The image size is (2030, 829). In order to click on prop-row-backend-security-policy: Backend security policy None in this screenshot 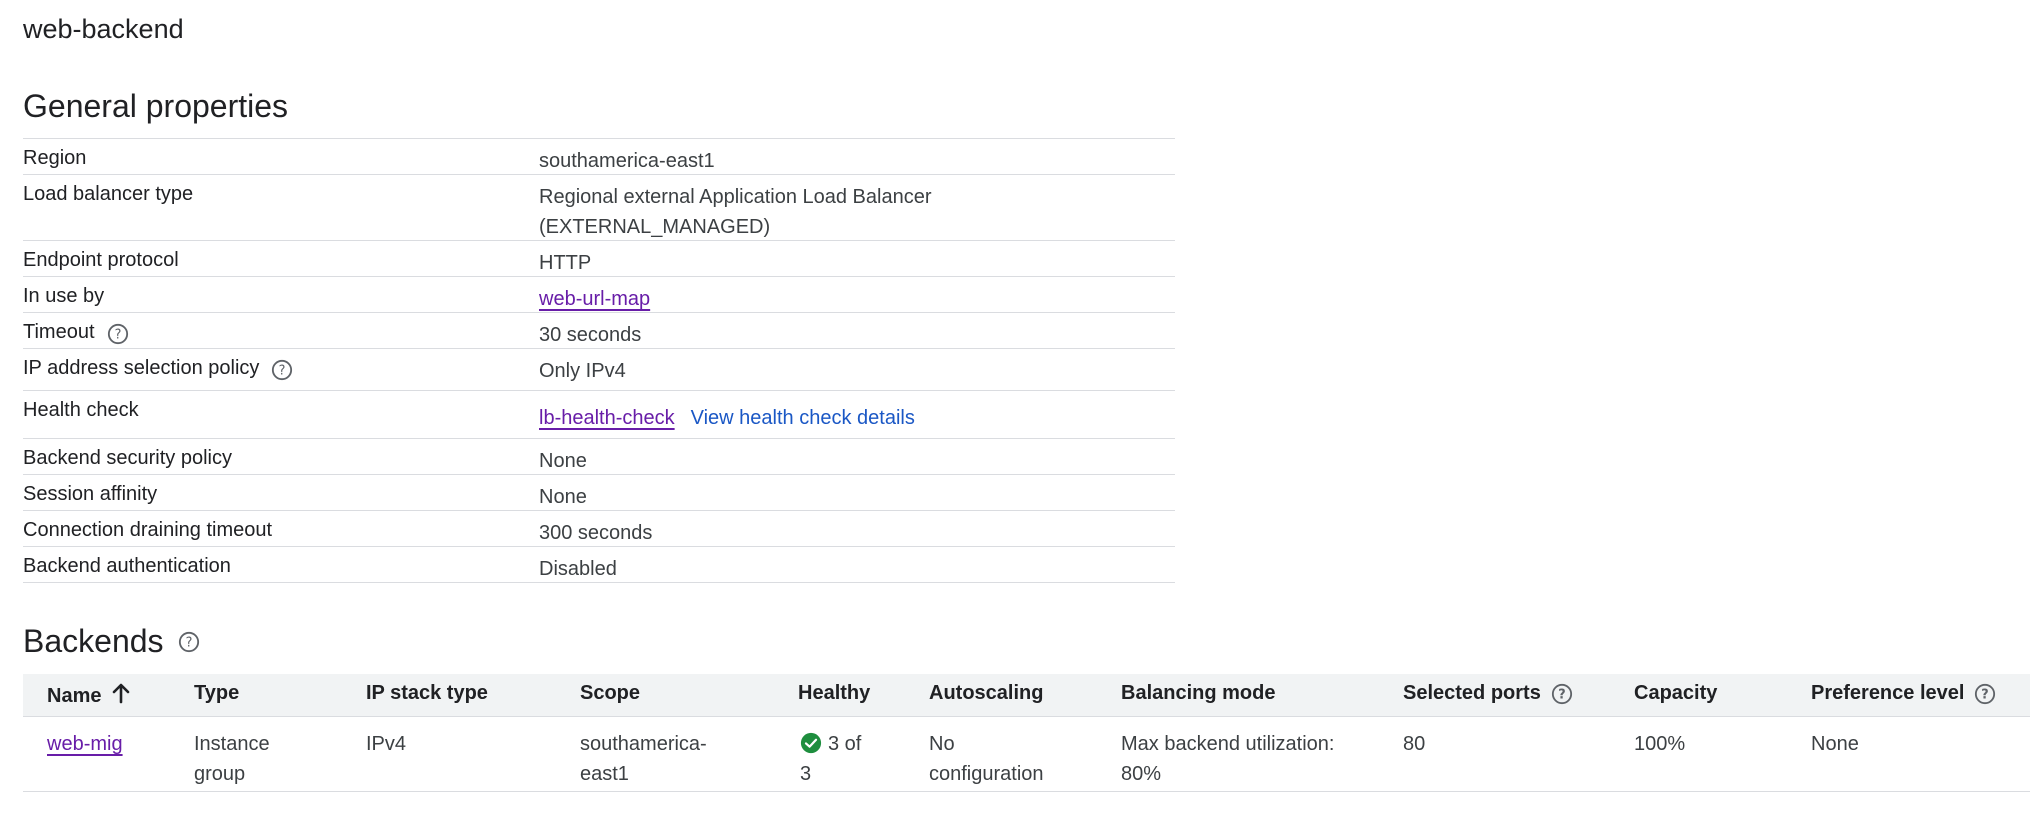, I will do `click(599, 457)`.